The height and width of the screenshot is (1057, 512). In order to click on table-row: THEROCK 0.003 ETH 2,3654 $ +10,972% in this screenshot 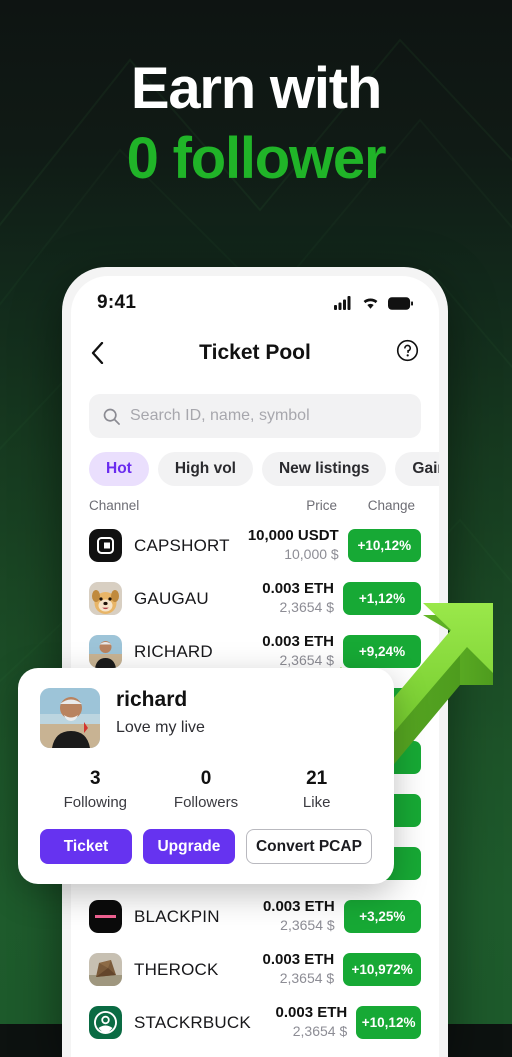, I will do `click(255, 969)`.